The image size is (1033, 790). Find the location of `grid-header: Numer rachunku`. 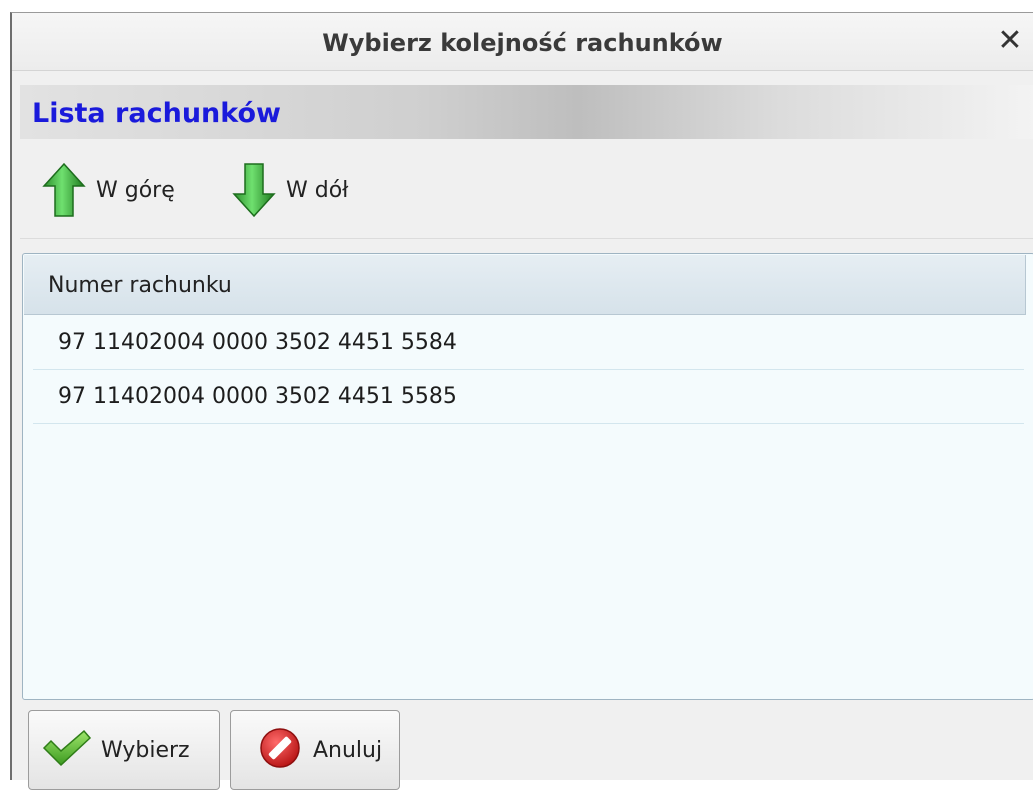

grid-header: Numer rachunku is located at coordinates (525, 285).